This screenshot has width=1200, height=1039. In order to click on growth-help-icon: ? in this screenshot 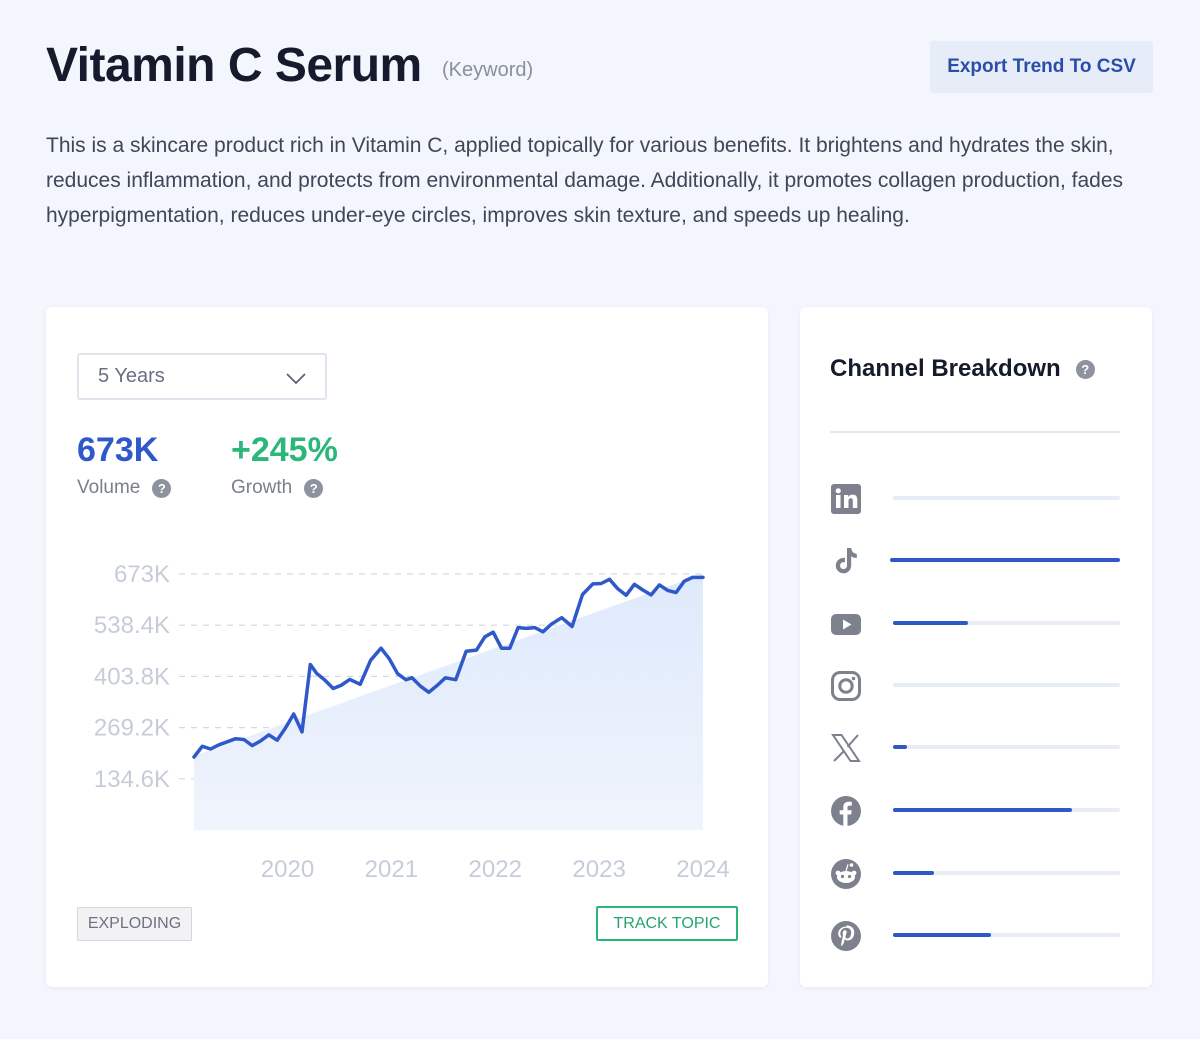, I will do `click(314, 488)`.